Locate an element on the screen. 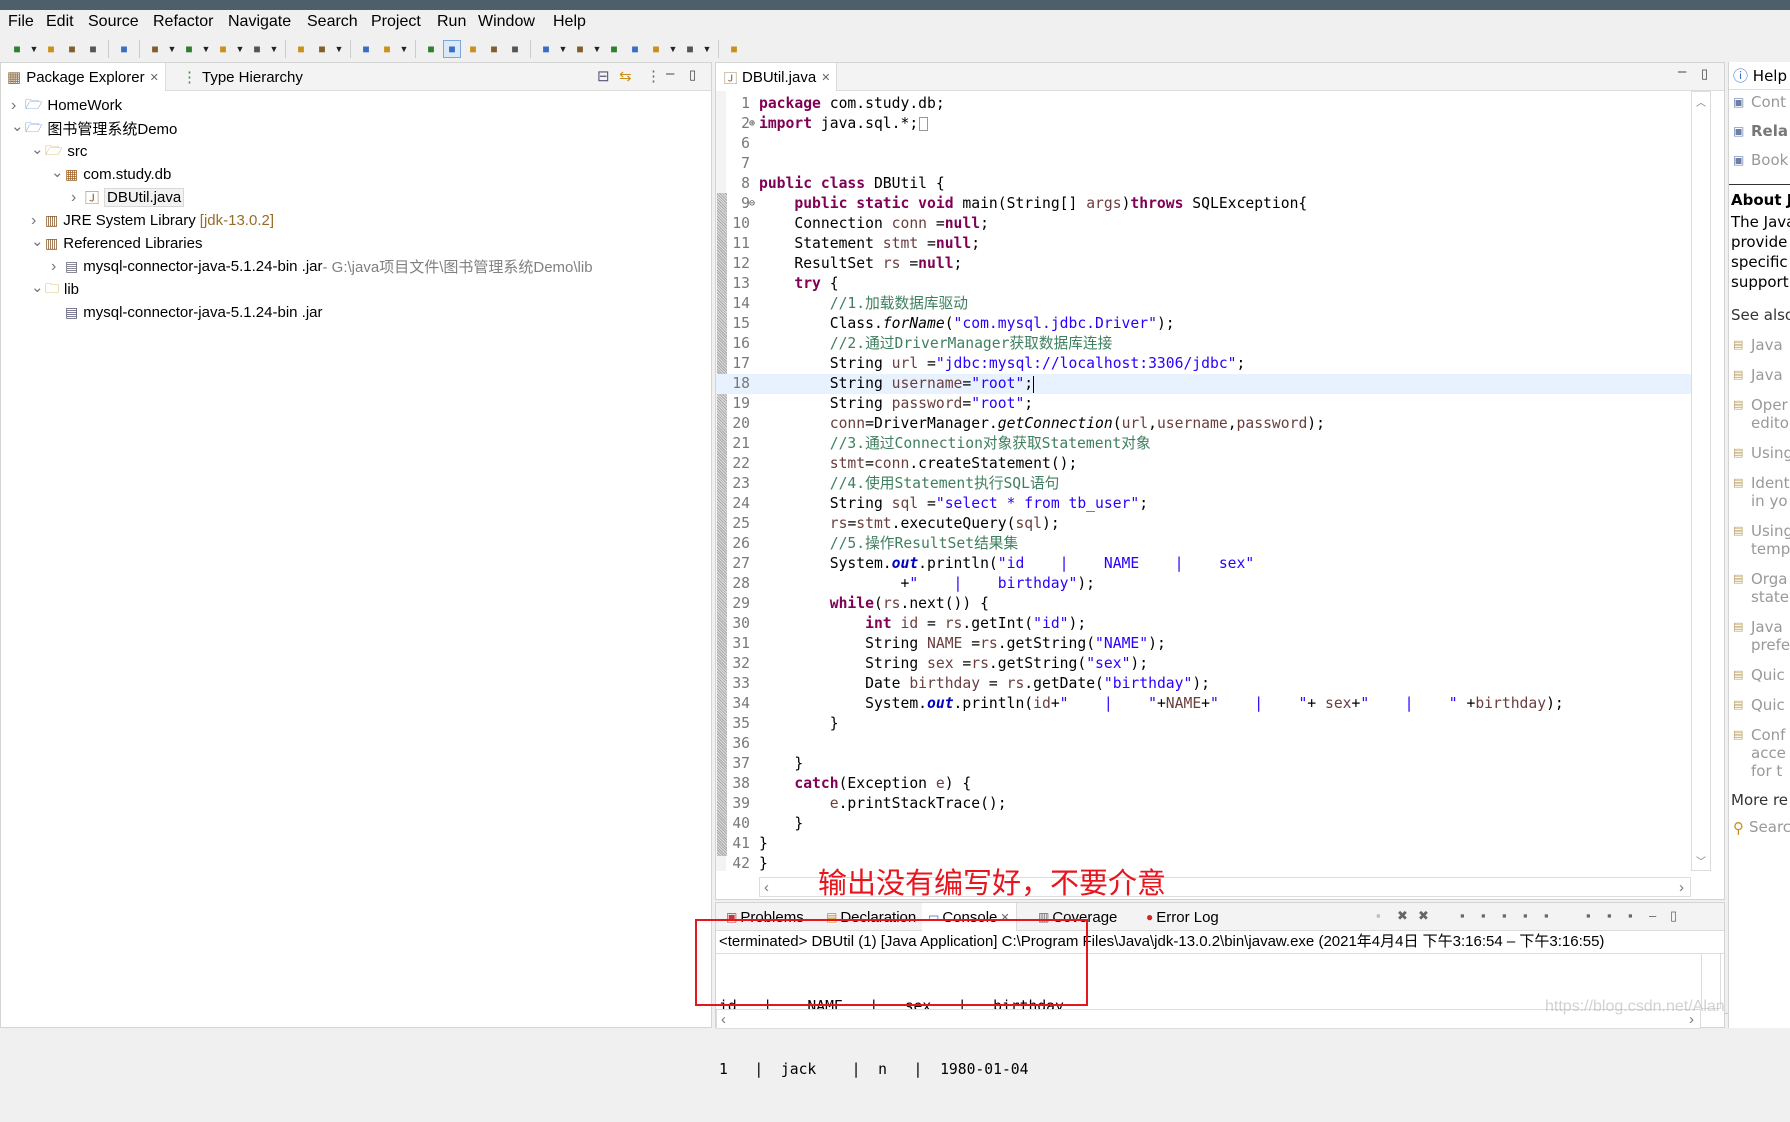  perspective-icon: ■ is located at coordinates (734, 49).